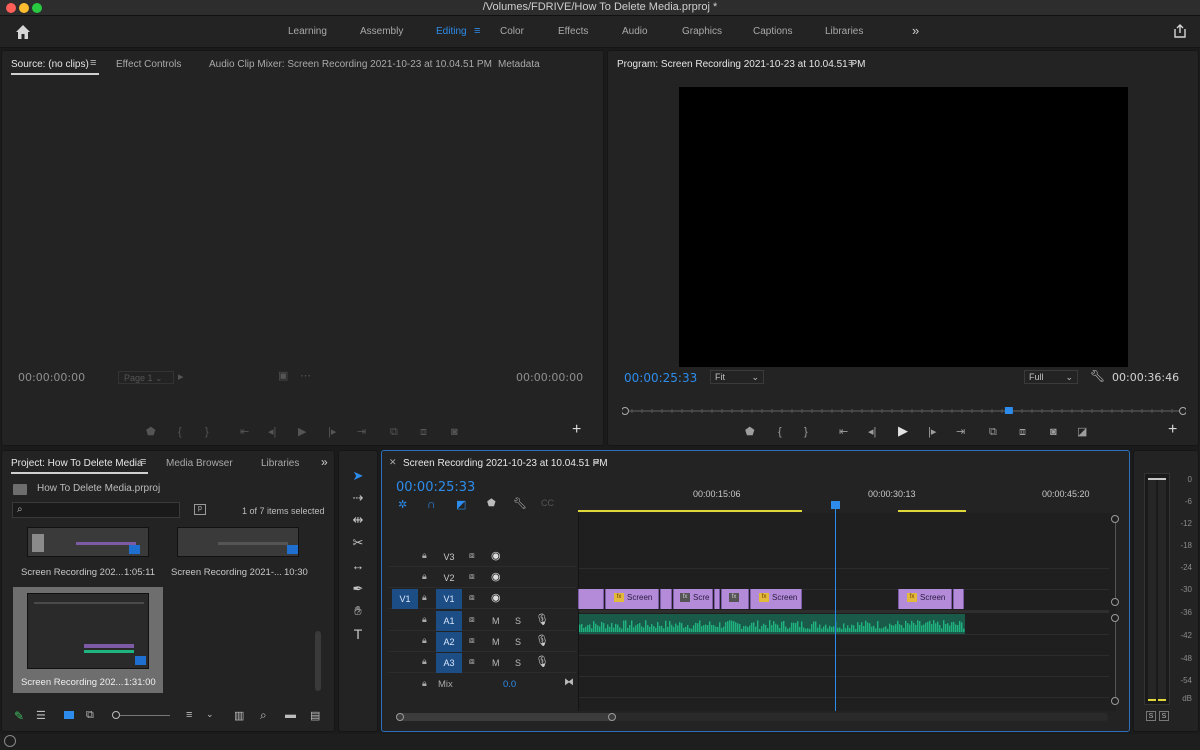 The height and width of the screenshot is (750, 1200). What do you see at coordinates (199, 463) in the screenshot?
I see `tab-media-browser: Media Browser` at bounding box center [199, 463].